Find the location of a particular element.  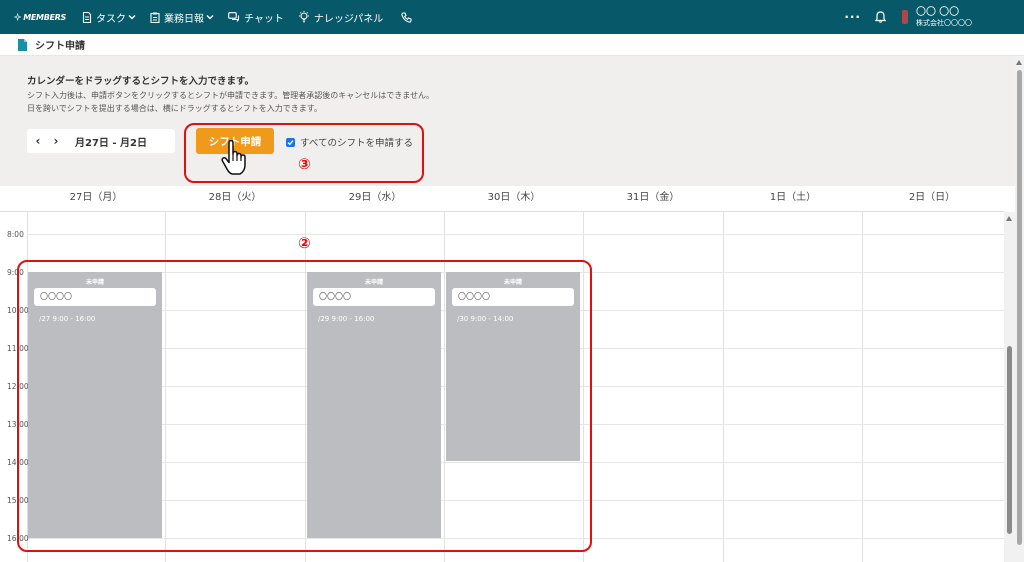

page-scrollbar is located at coordinates (1019, 309).